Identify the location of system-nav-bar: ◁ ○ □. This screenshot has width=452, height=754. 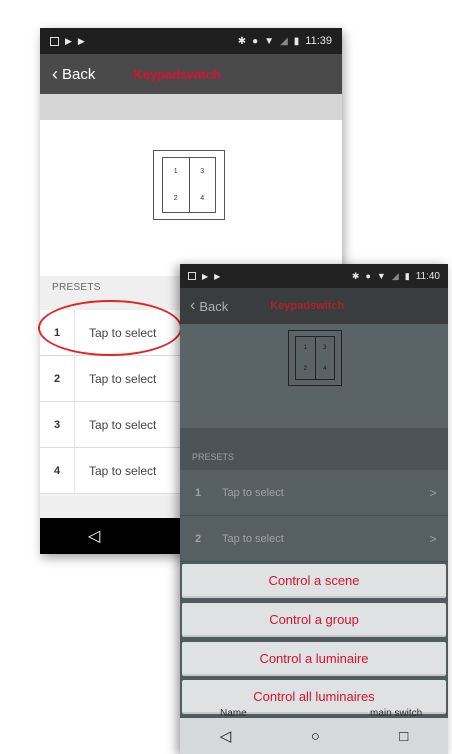
(314, 736).